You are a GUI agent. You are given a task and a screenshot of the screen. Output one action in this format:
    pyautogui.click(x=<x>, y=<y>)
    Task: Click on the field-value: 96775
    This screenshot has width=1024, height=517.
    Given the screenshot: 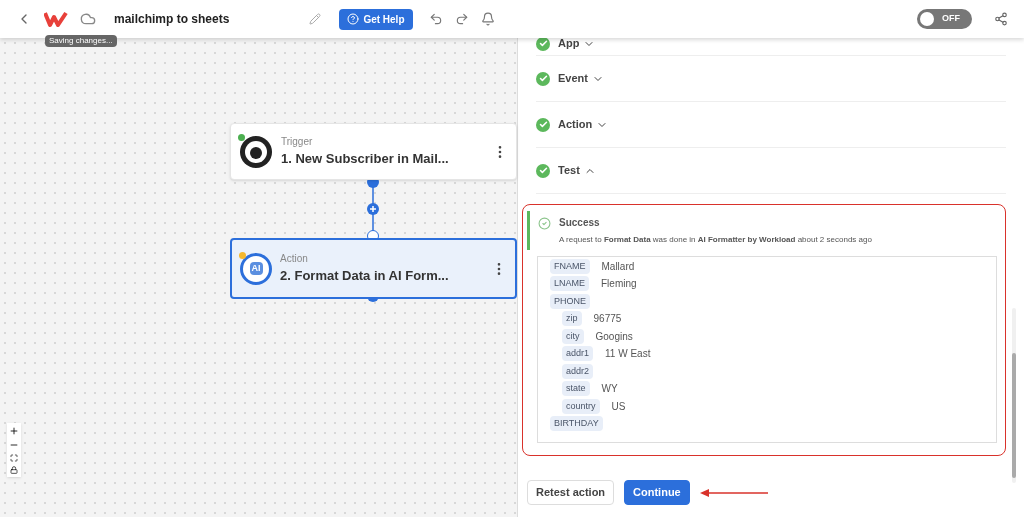 What is the action you would take?
    pyautogui.click(x=607, y=319)
    